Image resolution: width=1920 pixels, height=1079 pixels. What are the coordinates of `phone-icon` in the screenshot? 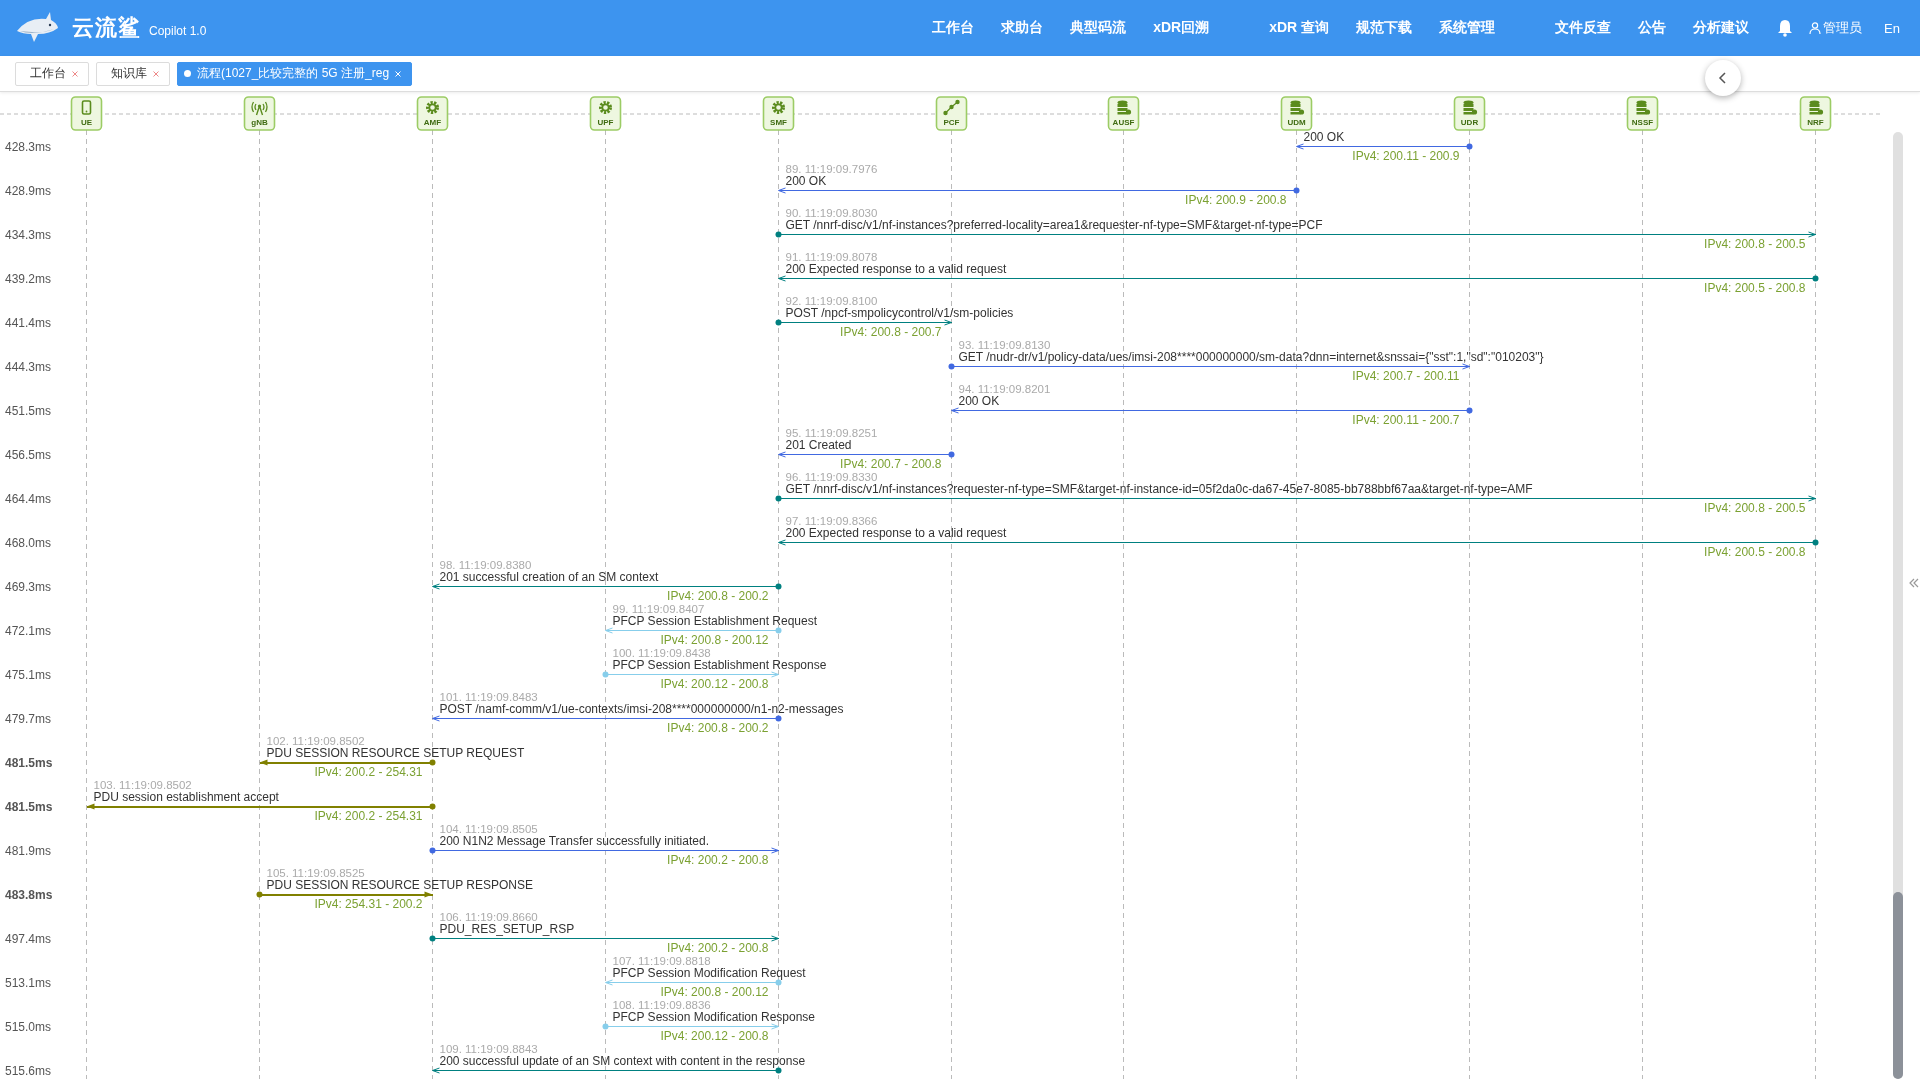 It's located at (86, 107).